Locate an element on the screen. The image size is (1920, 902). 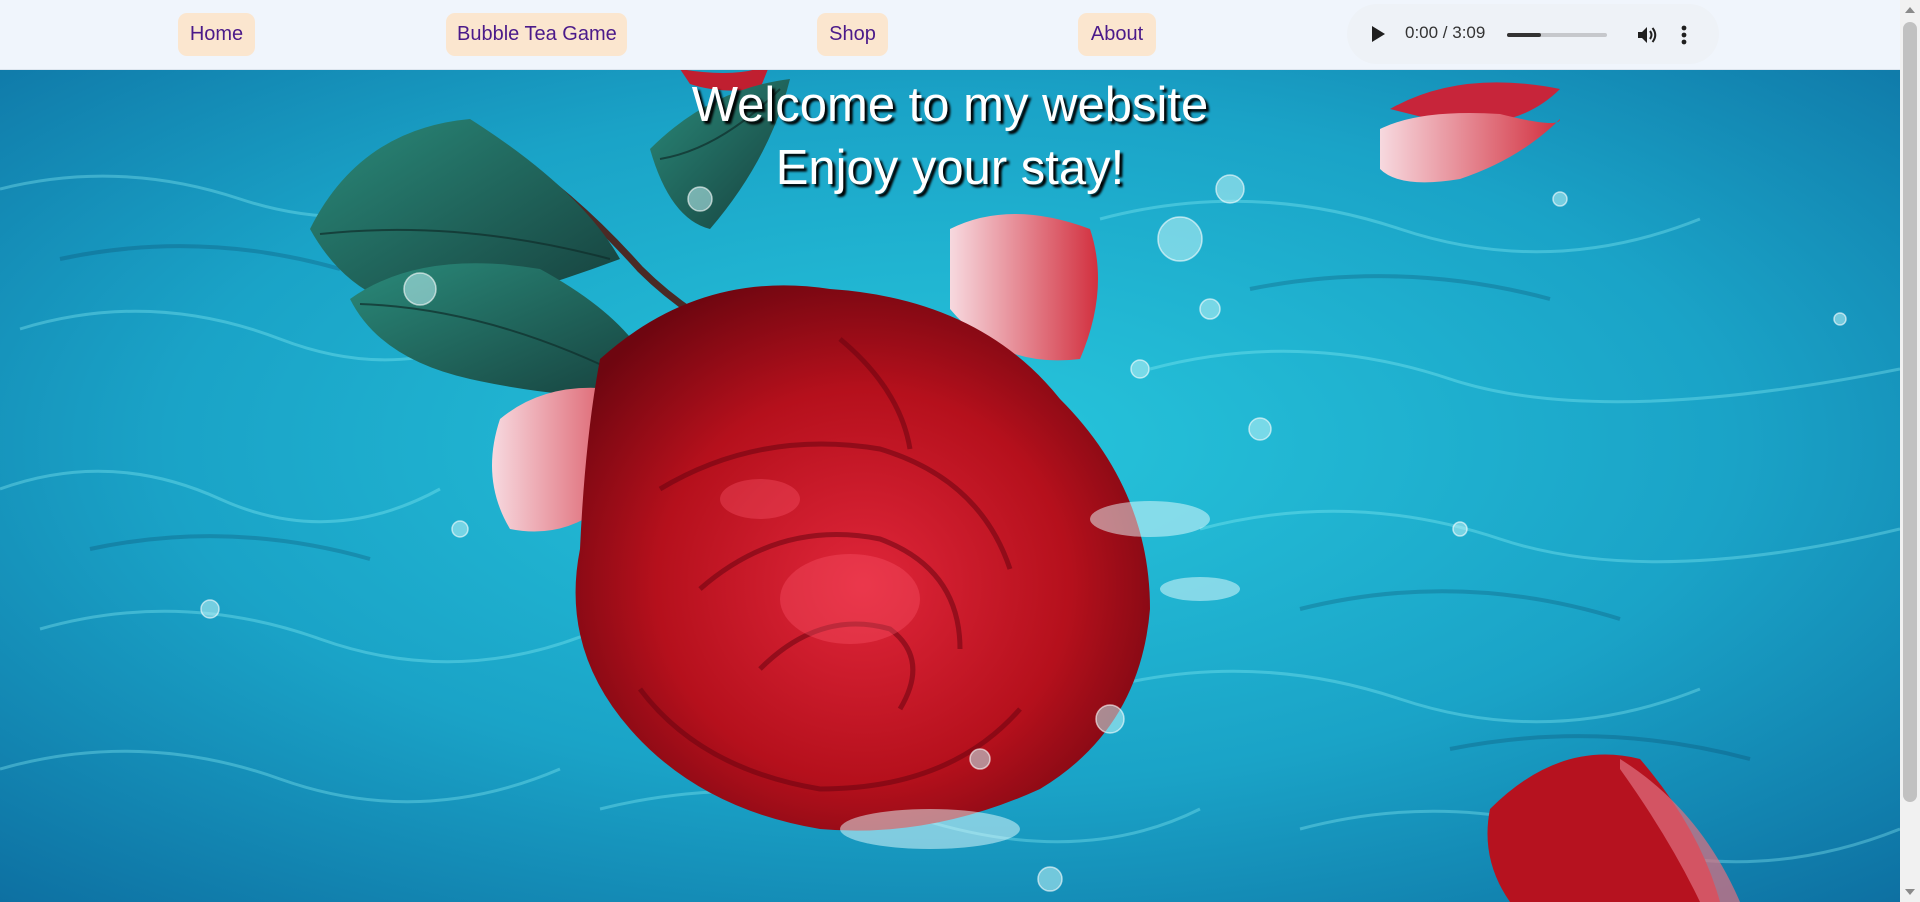
audio-seek-bar is located at coordinates (1557, 35).